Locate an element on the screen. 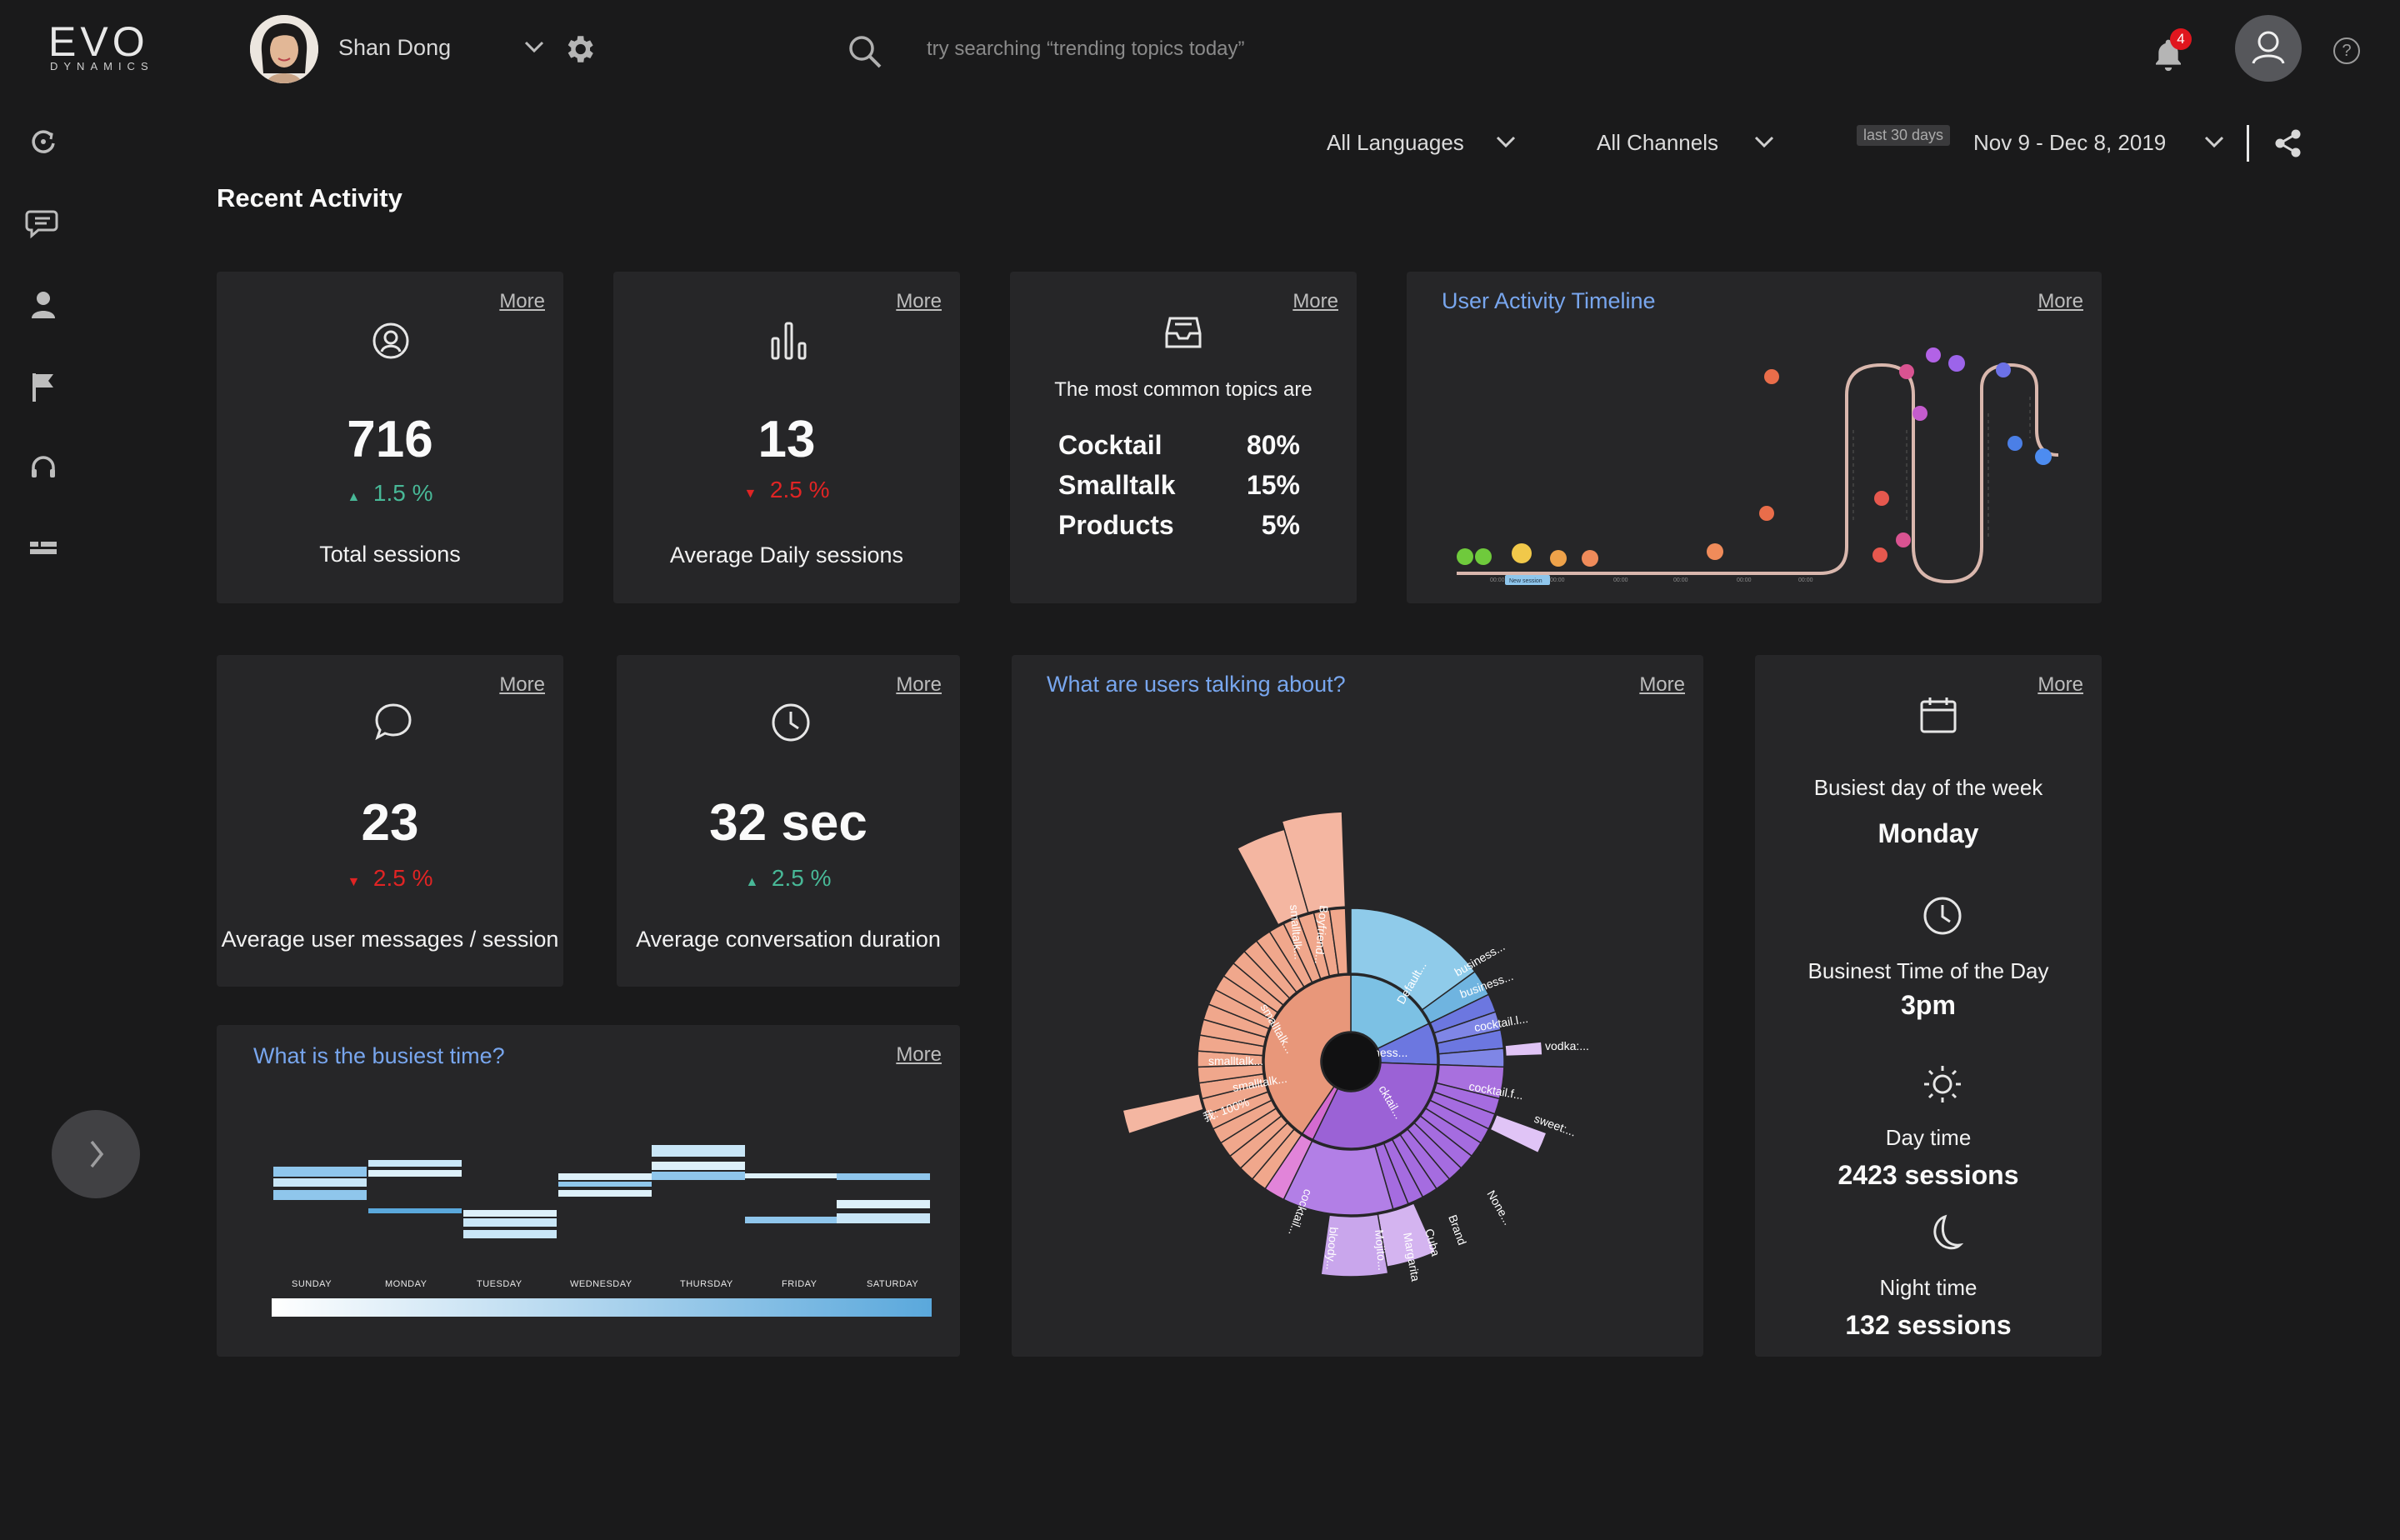 The height and width of the screenshot is (1540, 2400). topics-intro: The most common topics are is located at coordinates (1183, 389).